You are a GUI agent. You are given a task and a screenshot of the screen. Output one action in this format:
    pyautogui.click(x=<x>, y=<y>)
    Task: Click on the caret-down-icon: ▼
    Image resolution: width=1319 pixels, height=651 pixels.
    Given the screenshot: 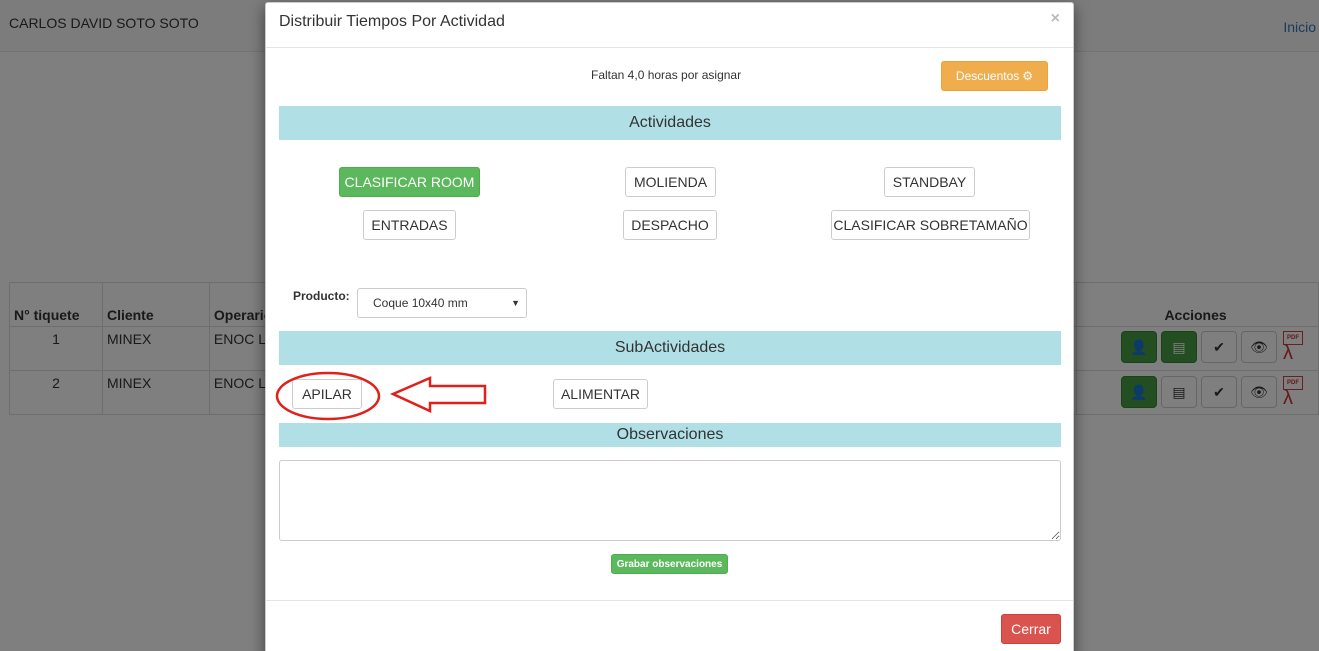 What is the action you would take?
    pyautogui.click(x=515, y=303)
    